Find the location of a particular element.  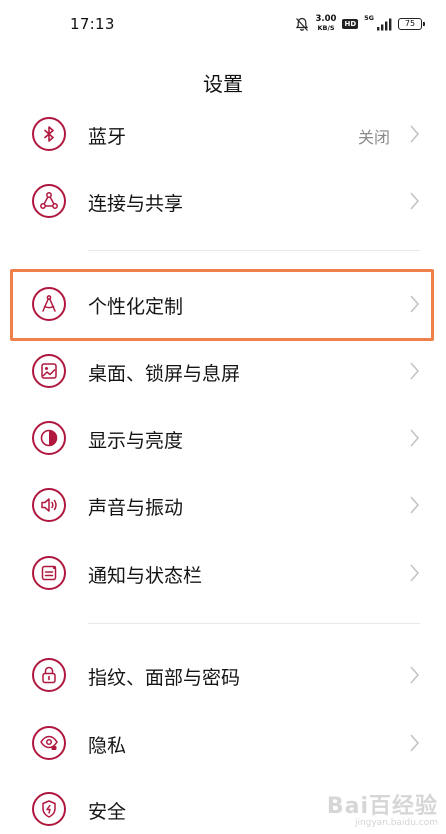

page-title: 设置 is located at coordinates (223, 84).